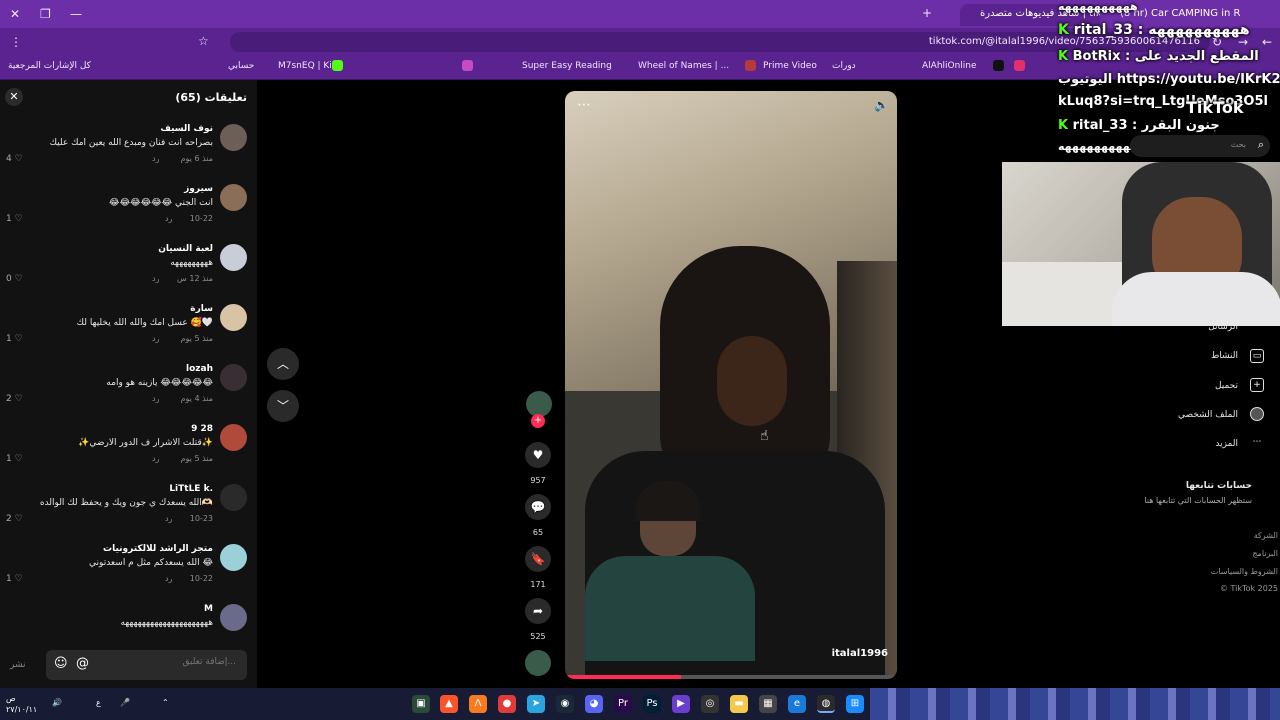  Describe the element at coordinates (538, 663) in the screenshot. I see `sound-disc-icon` at that location.